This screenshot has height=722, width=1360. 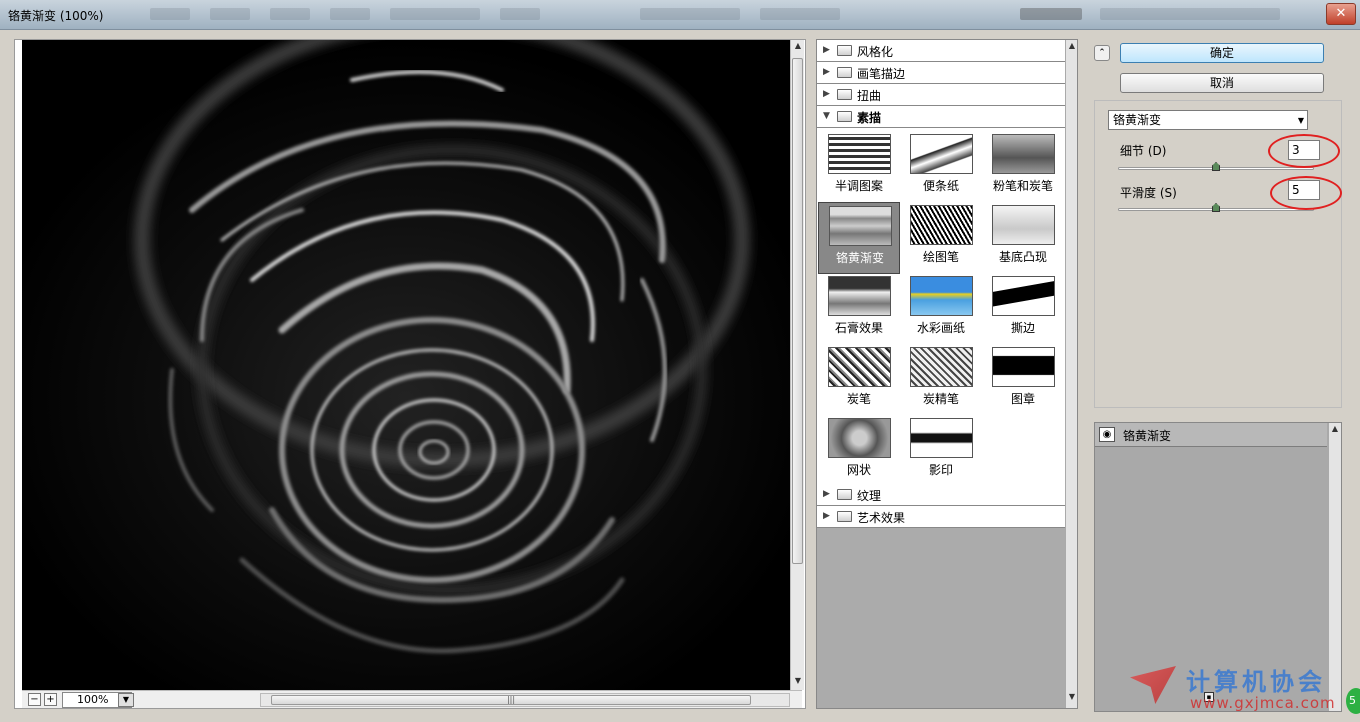 I want to click on zoom-in-button: +, so click(x=50, y=699).